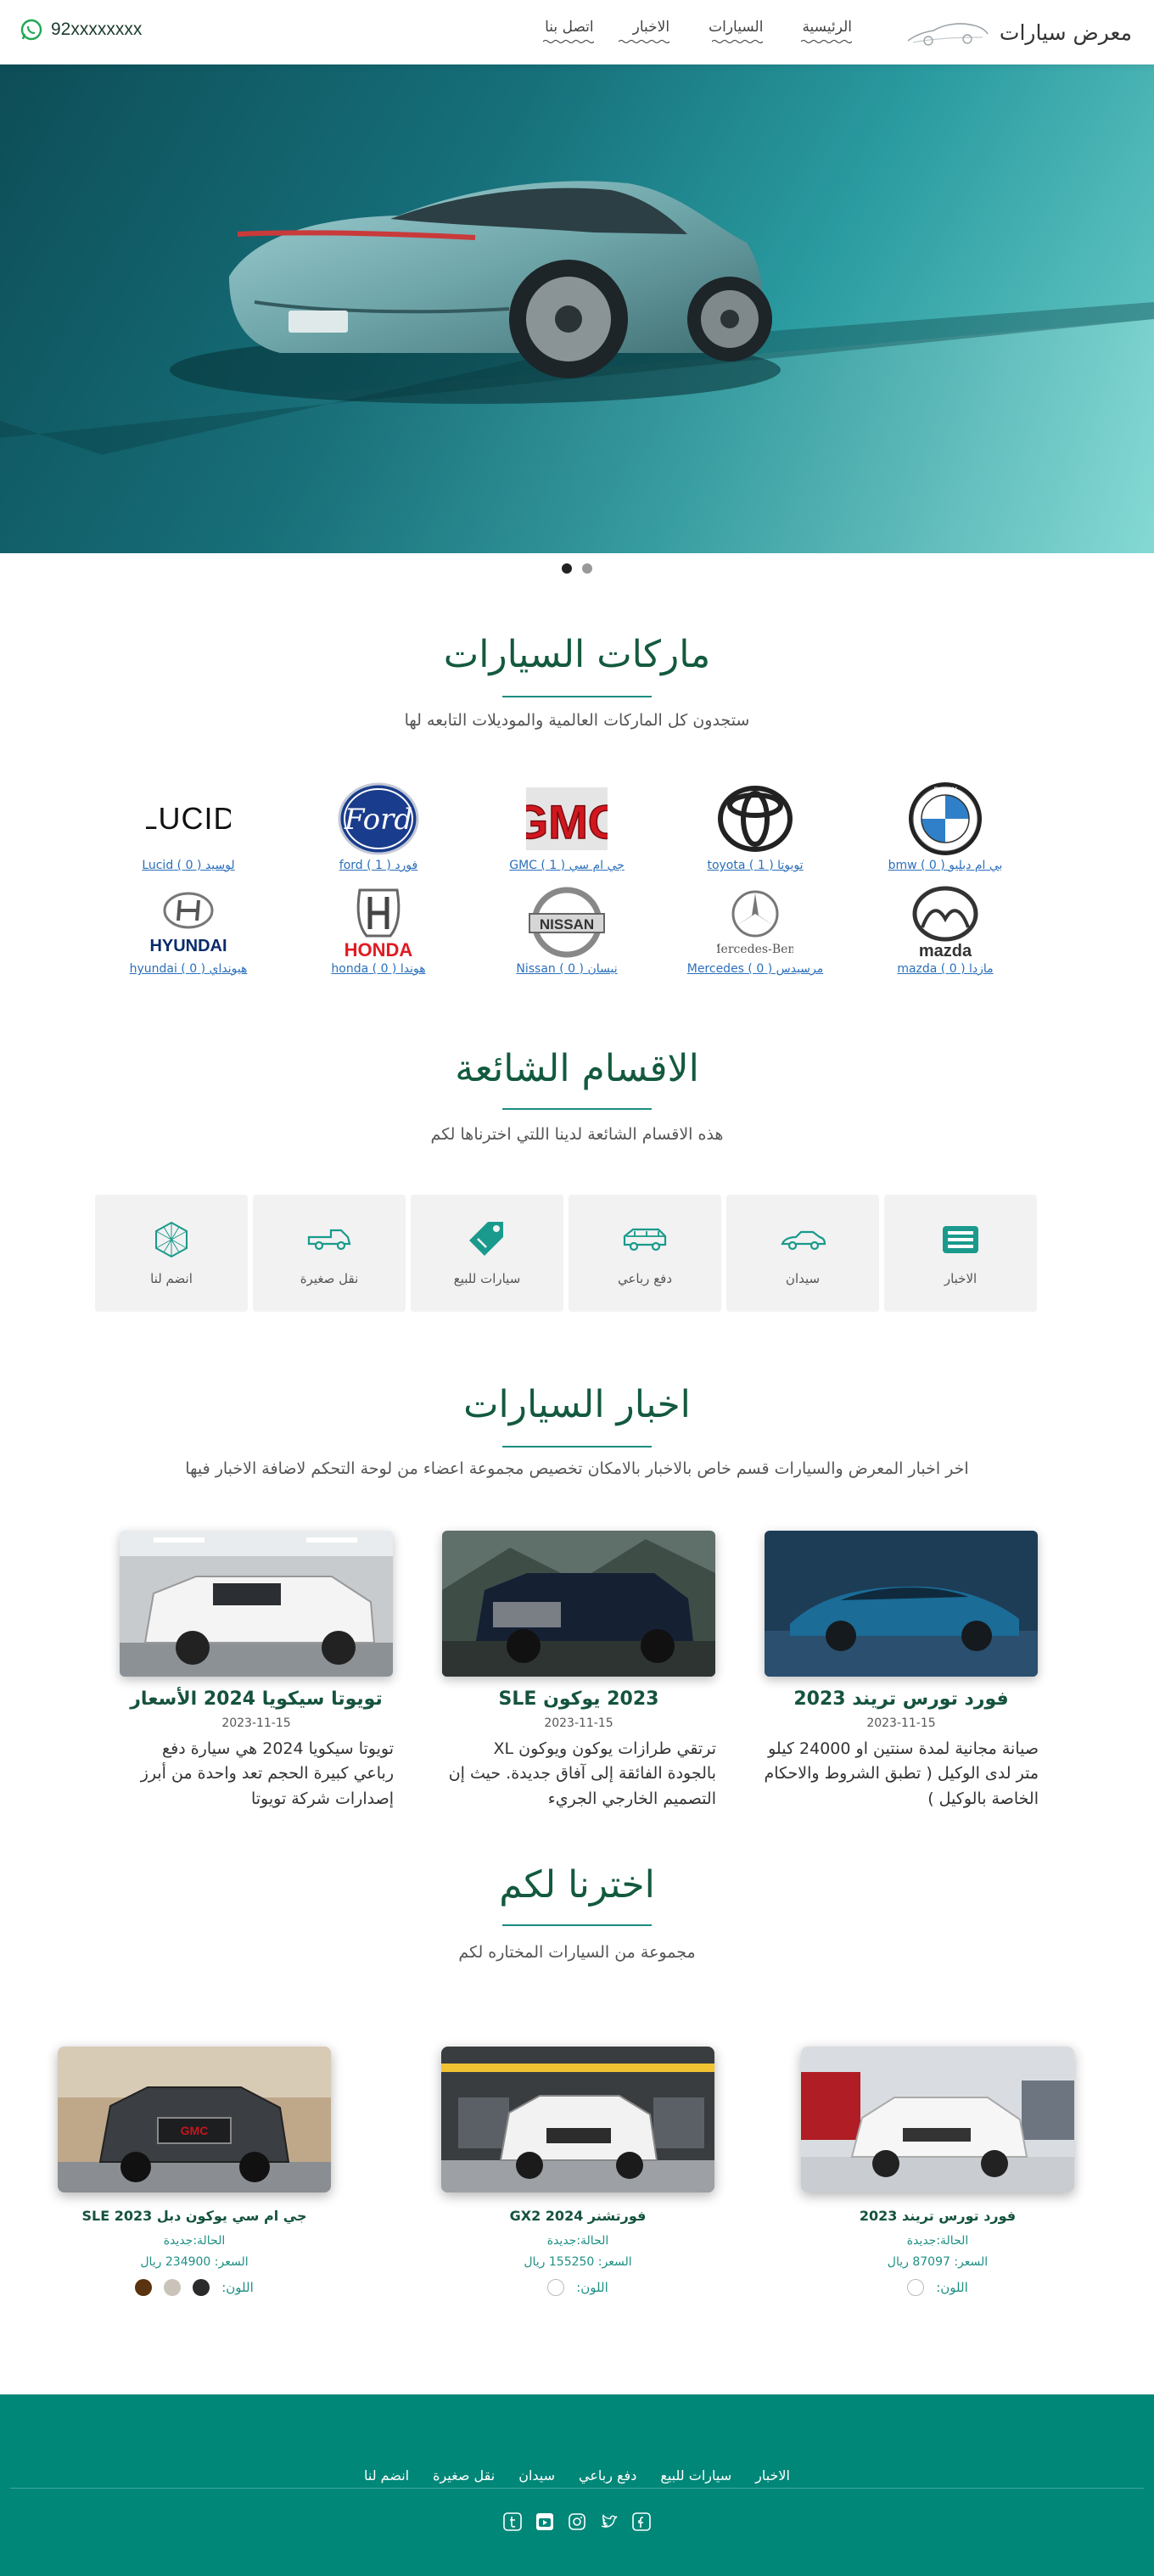 The image size is (1154, 2576). I want to click on brand-card-nissan: NISSAN نيسان ( 0 ) Nissan, so click(566, 935).